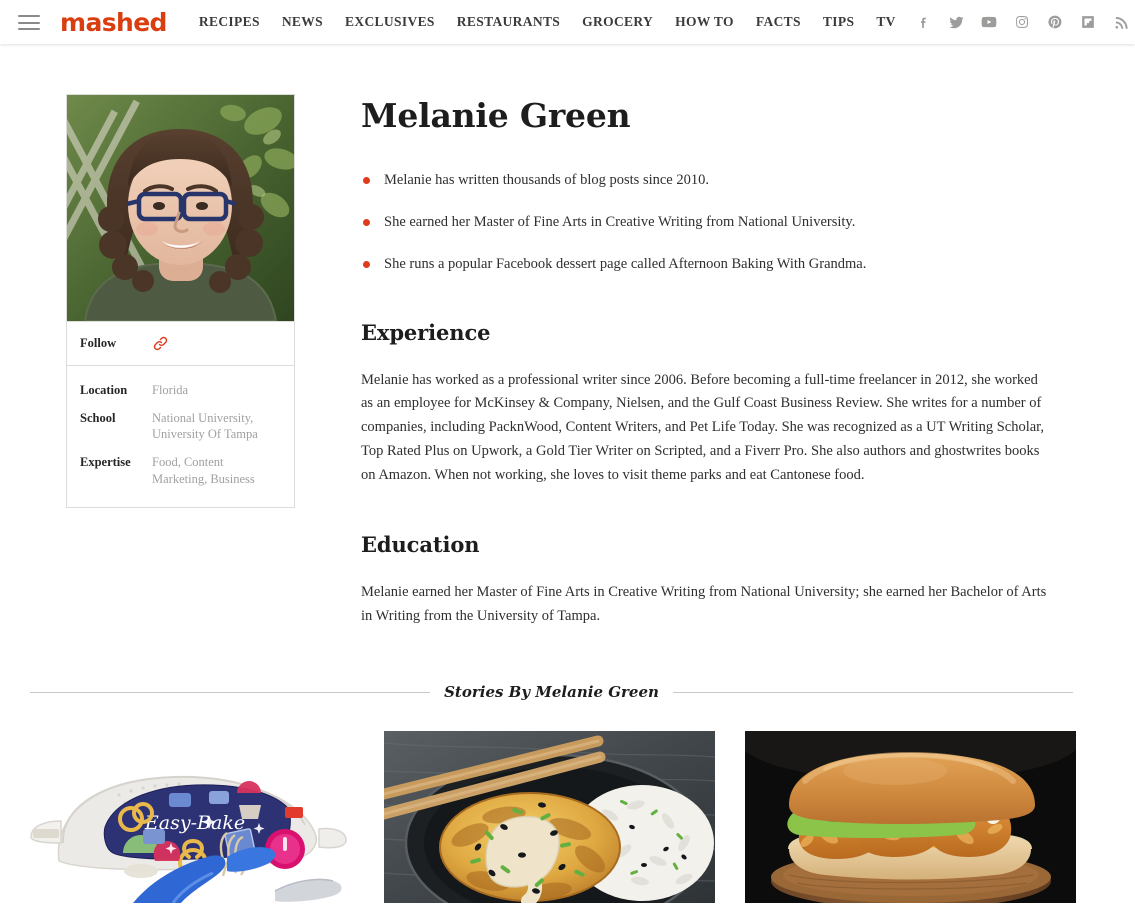  I want to click on stories-heading-label: Stories By Melanie Green, so click(551, 692).